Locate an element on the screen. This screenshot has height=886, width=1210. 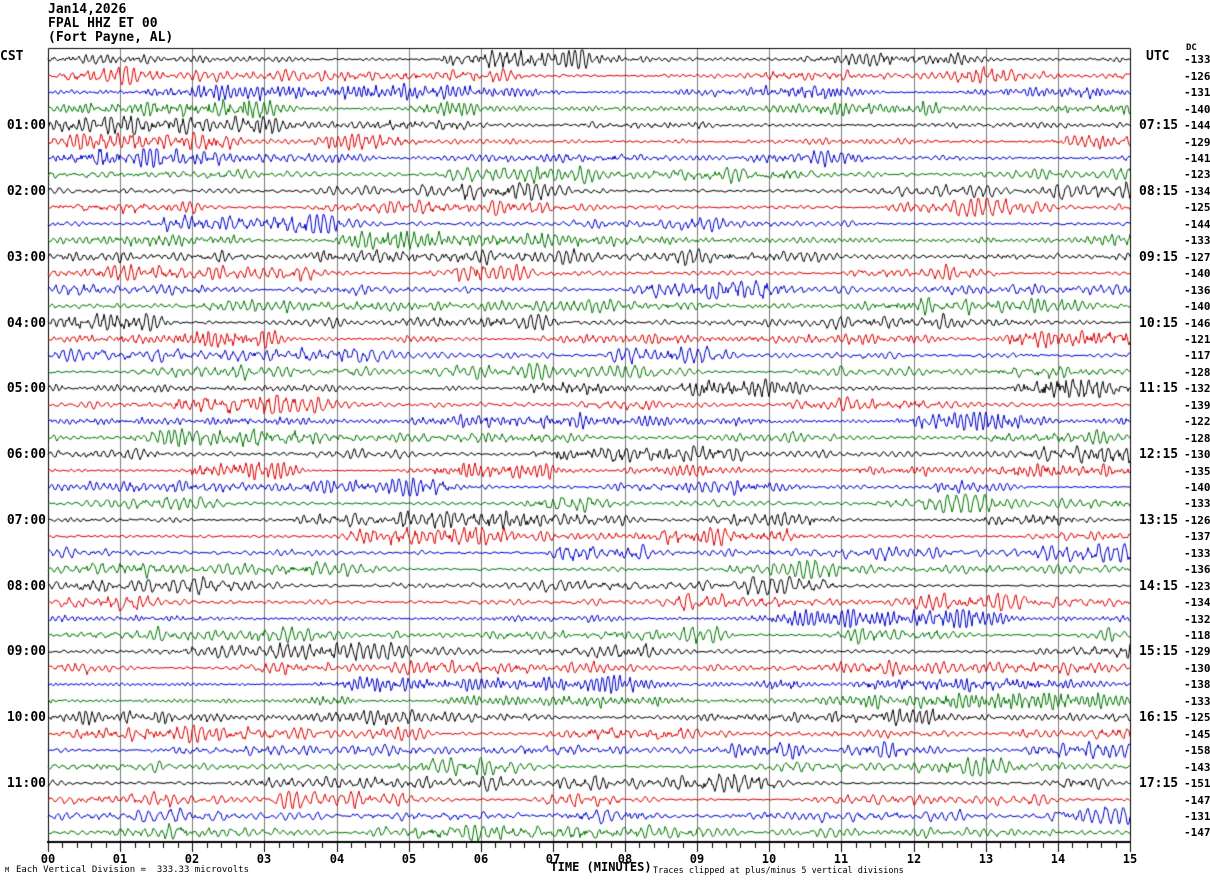
minute-tick-label: 13 is located at coordinates (986, 859).